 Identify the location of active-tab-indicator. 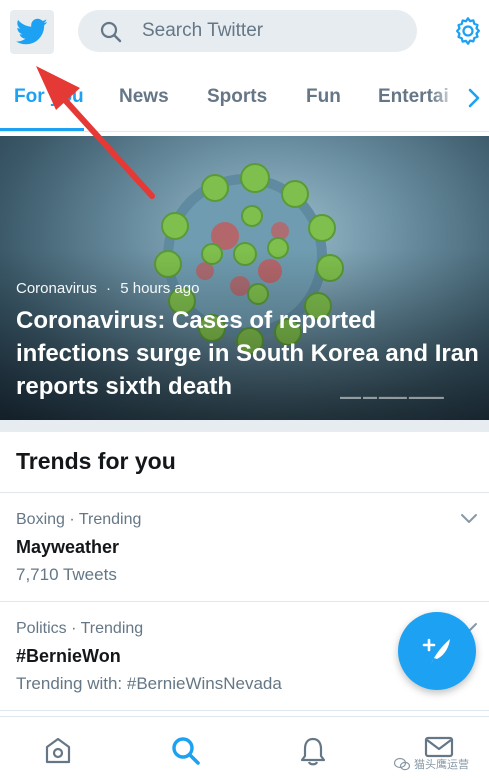
(42, 129).